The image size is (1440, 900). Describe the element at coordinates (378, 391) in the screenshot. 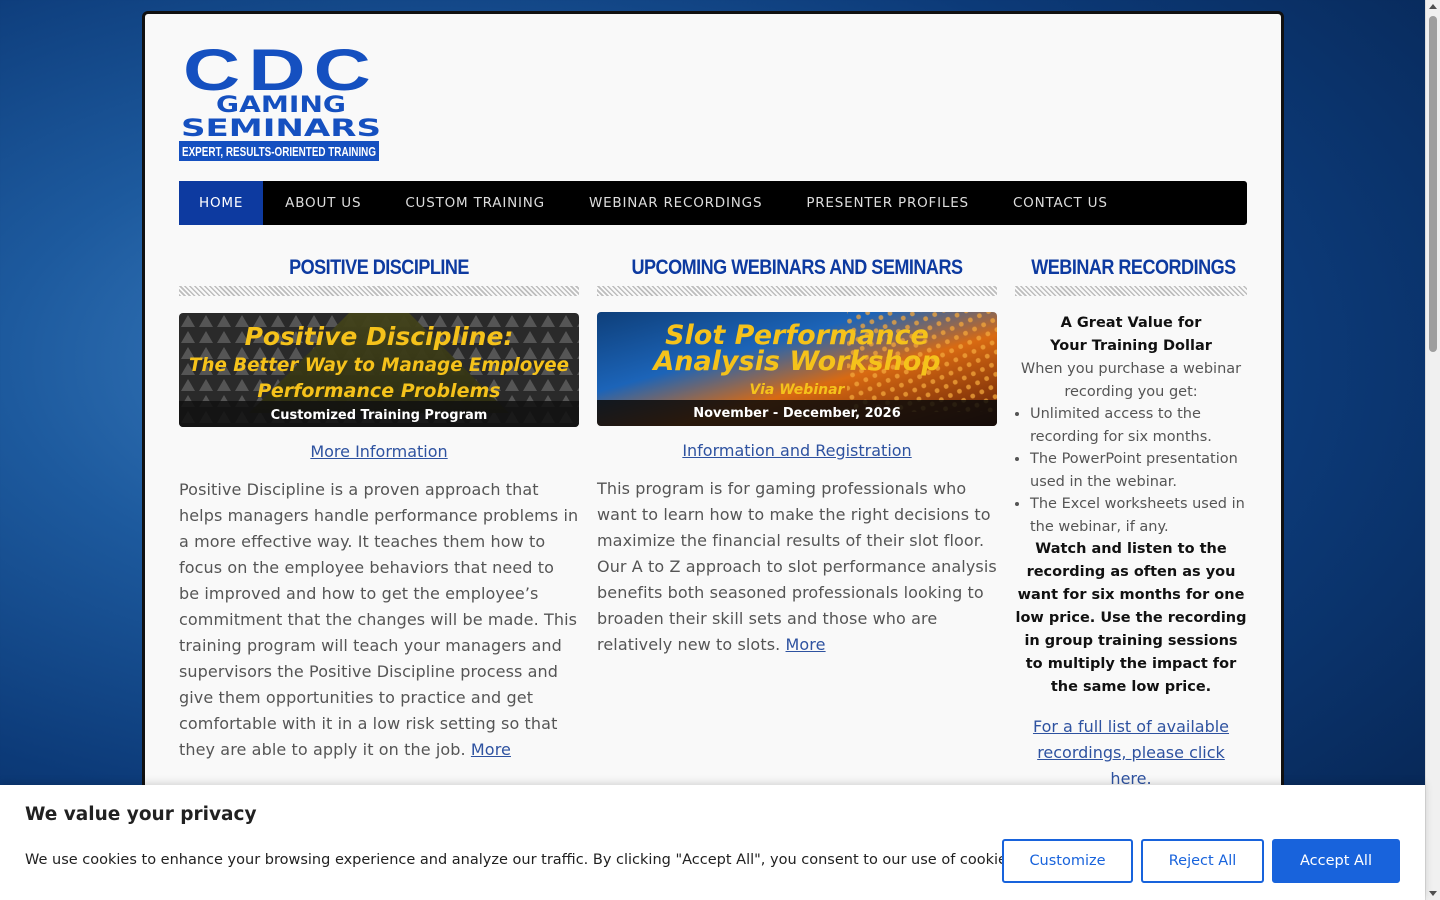

I see `banner-line3: Performance Problems` at that location.